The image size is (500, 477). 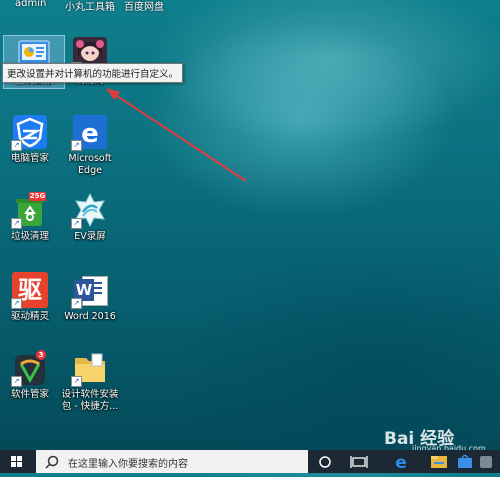 I want to click on desktop-icon-cleaner: 25G ↗ 垃圾清理, so click(x=30, y=217).